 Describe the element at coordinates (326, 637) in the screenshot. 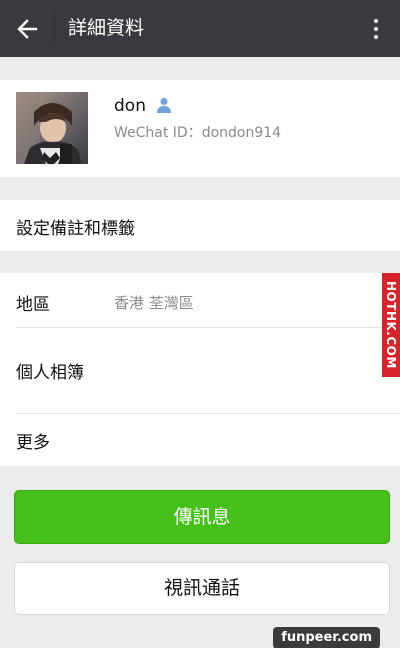

I see `bottom-watermark: funpeer.com` at that location.